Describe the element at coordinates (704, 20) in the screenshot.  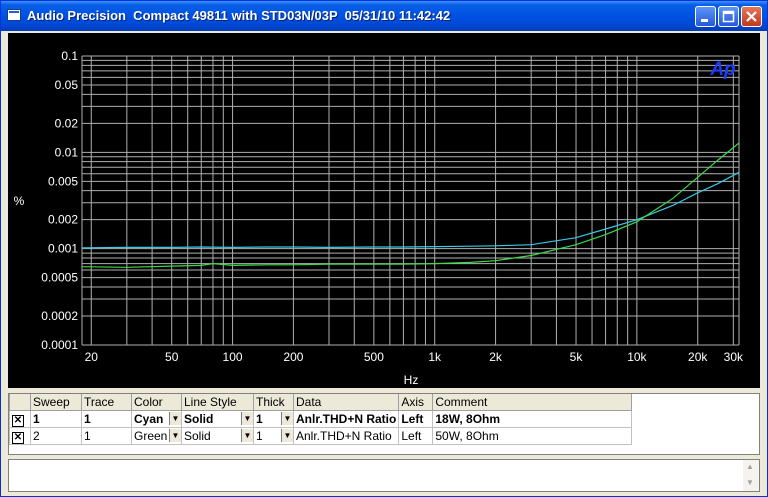
I see `minimize-icon` at that location.